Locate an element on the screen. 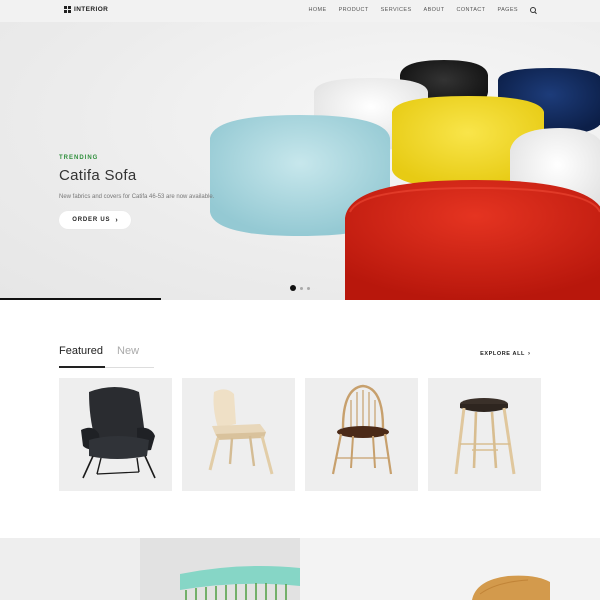 The height and width of the screenshot is (600, 600). nav-product: PRODUCT is located at coordinates (354, 10).